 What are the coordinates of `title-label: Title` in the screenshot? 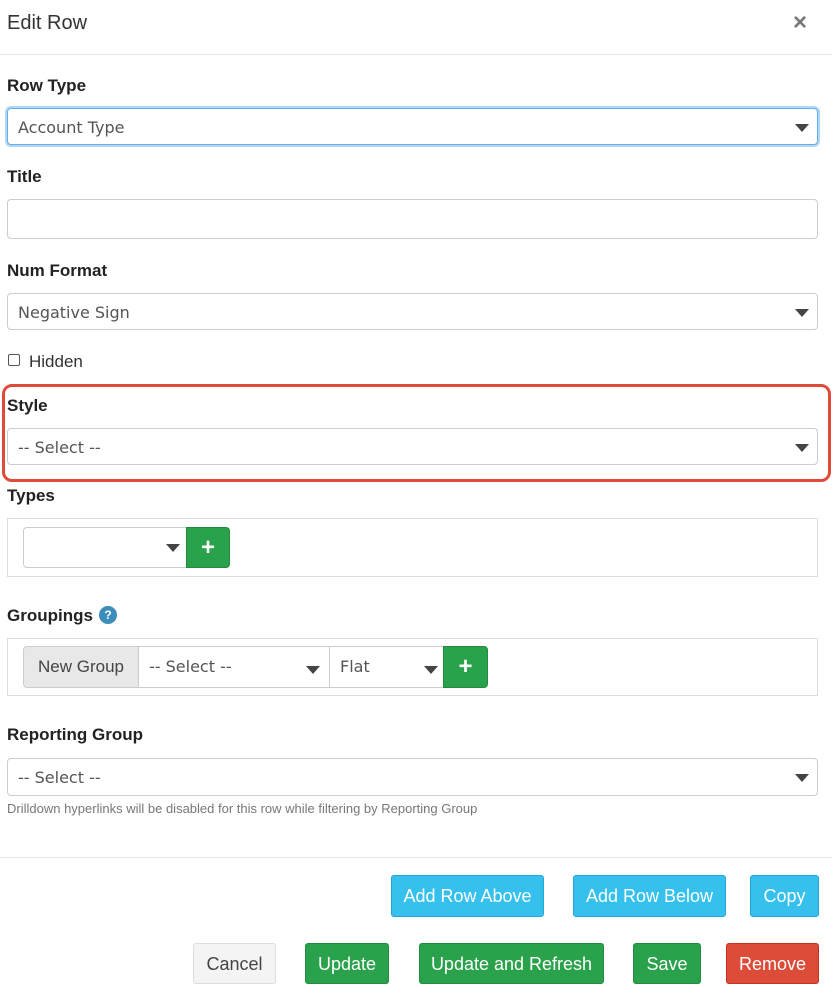 It's located at (24, 176).